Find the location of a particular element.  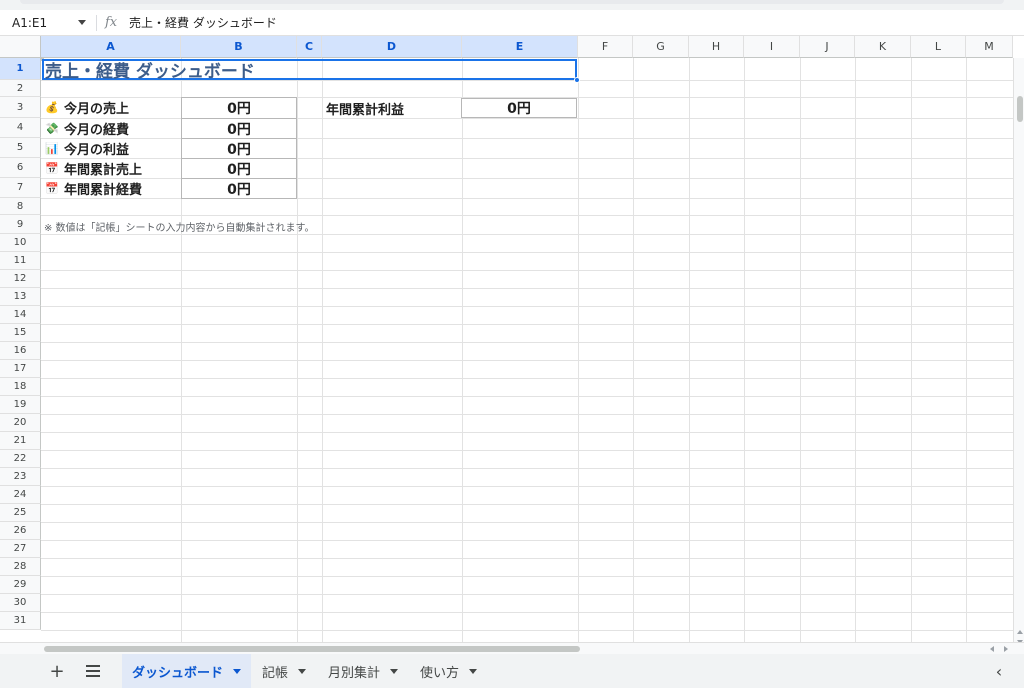

row-header-1: 1 is located at coordinates (20, 69).